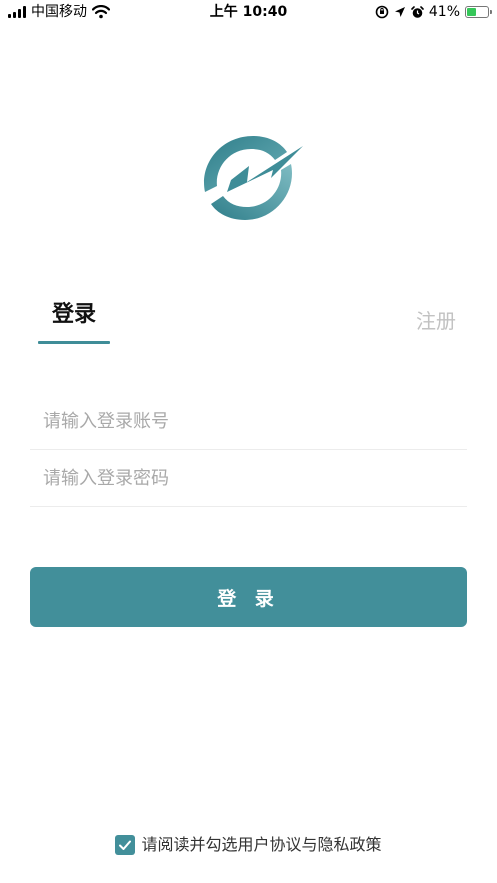  Describe the element at coordinates (249, 178) in the screenshot. I see `app-logo-icon` at that location.